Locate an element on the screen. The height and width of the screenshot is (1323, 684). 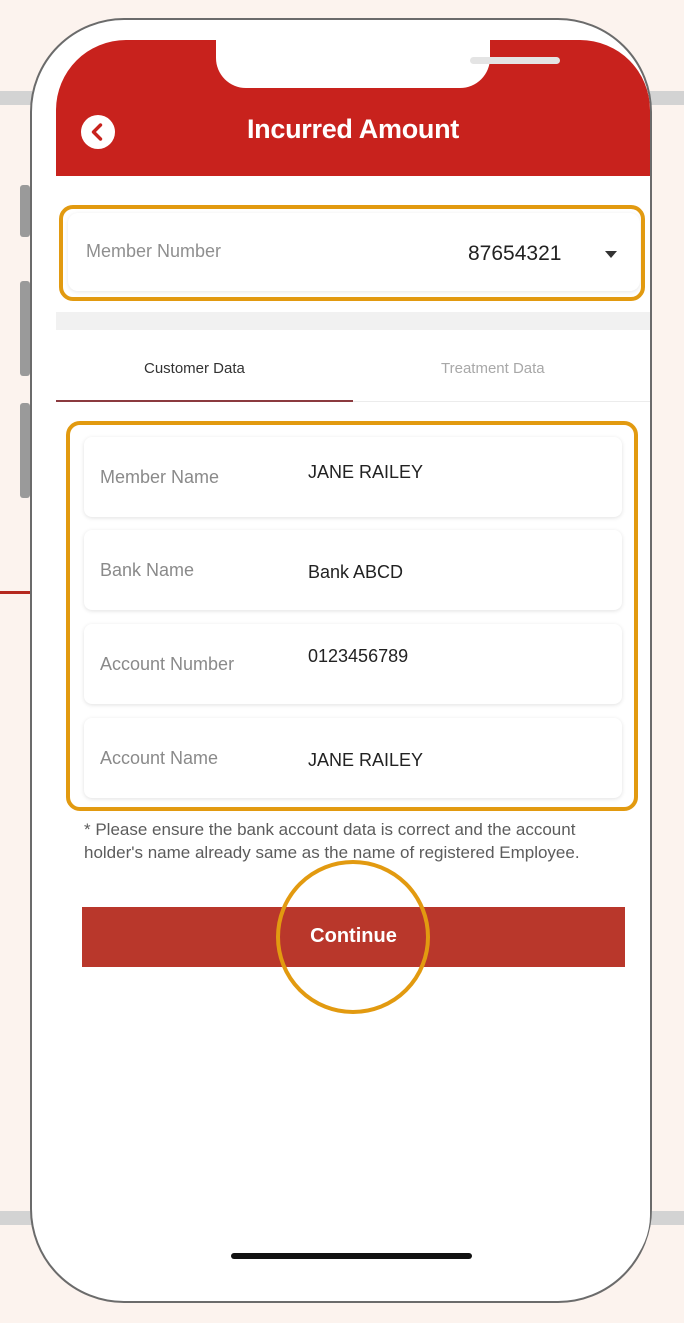
tab-divider is located at coordinates (501, 401).